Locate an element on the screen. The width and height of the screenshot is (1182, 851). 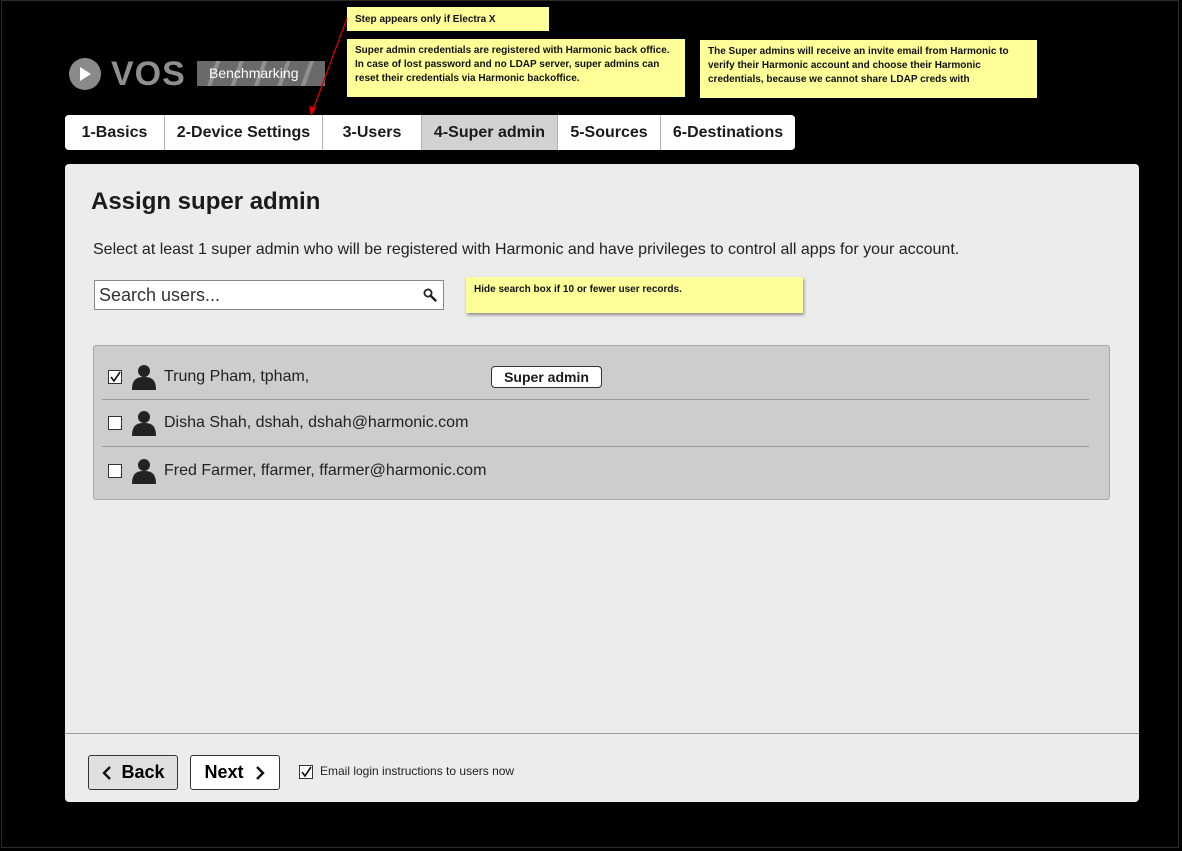
email-instructions-label: Email login instructions to users now is located at coordinates (417, 771).